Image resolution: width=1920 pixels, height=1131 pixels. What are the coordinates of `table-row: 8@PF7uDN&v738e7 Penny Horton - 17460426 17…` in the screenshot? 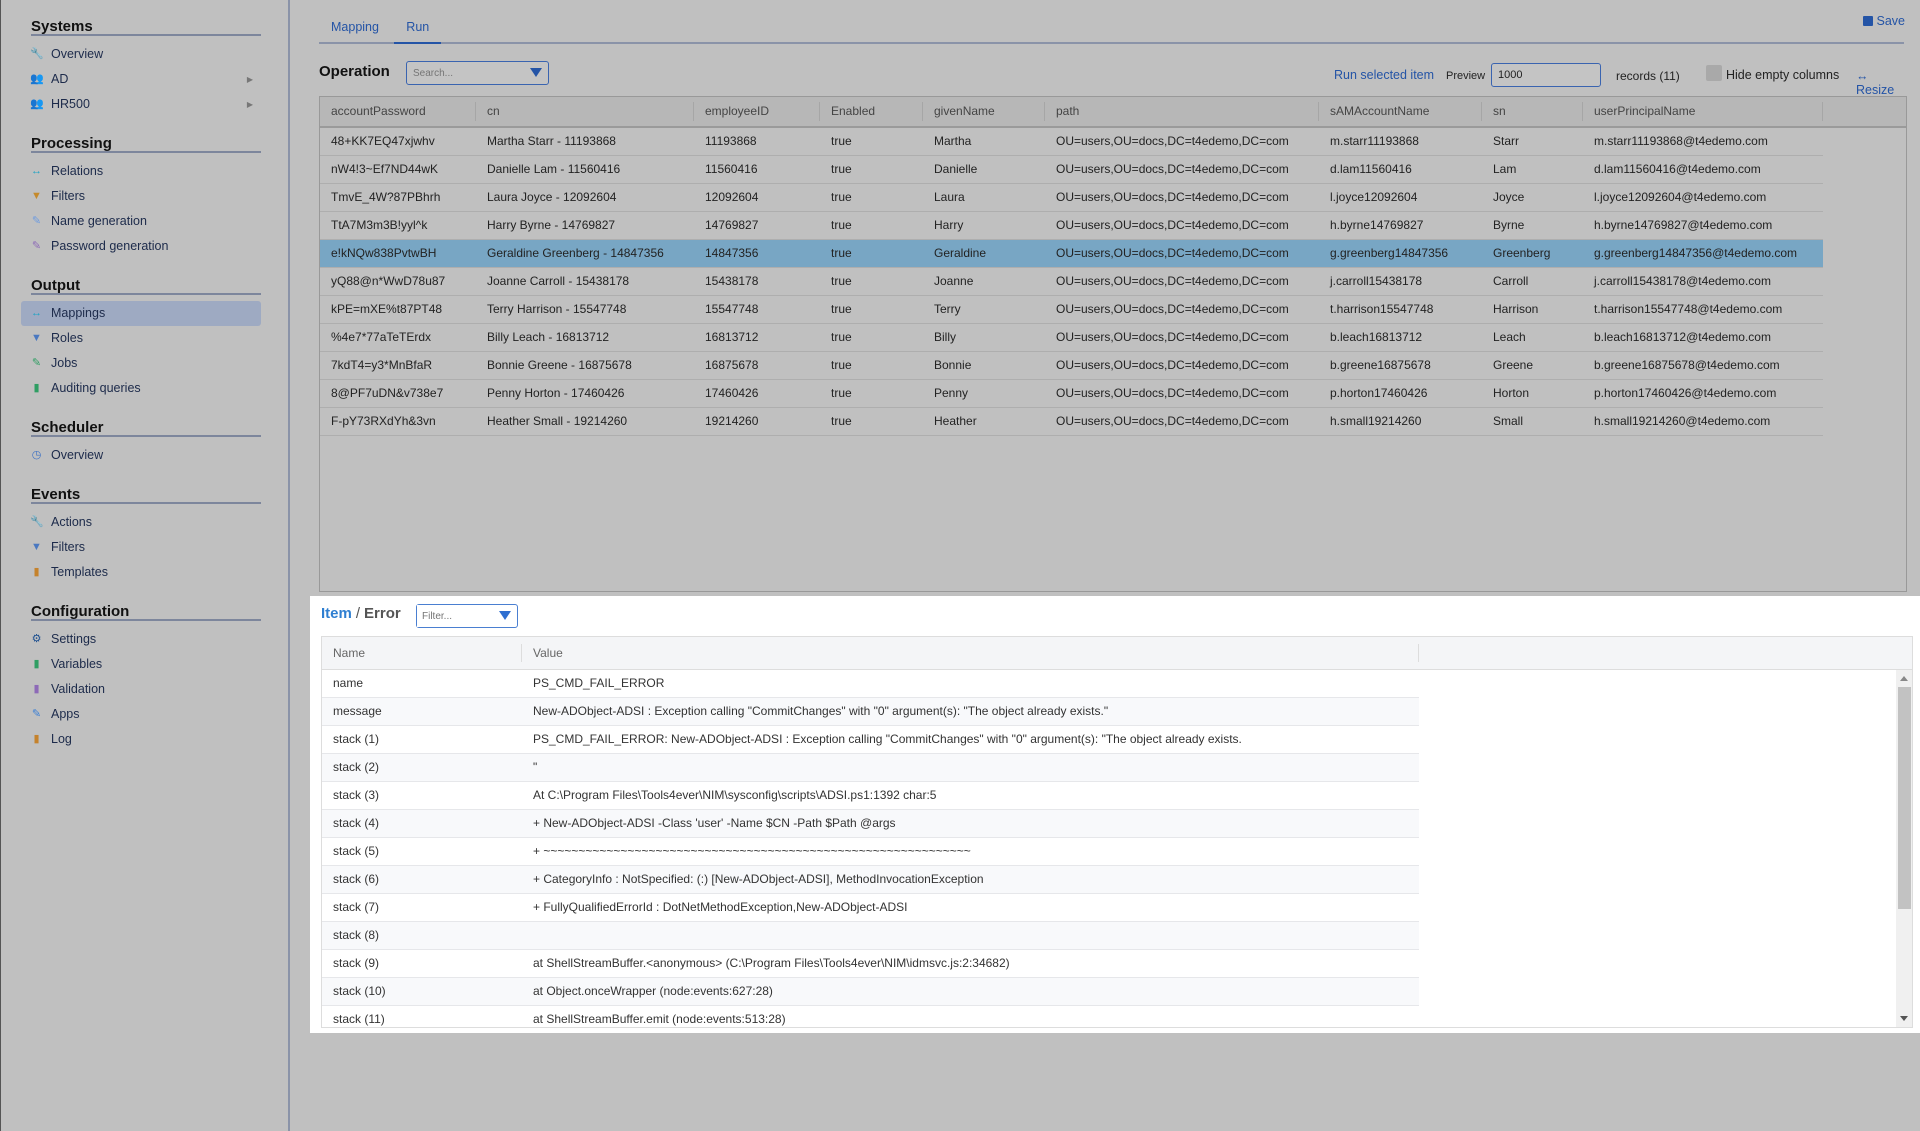 It's located at (1071, 394).